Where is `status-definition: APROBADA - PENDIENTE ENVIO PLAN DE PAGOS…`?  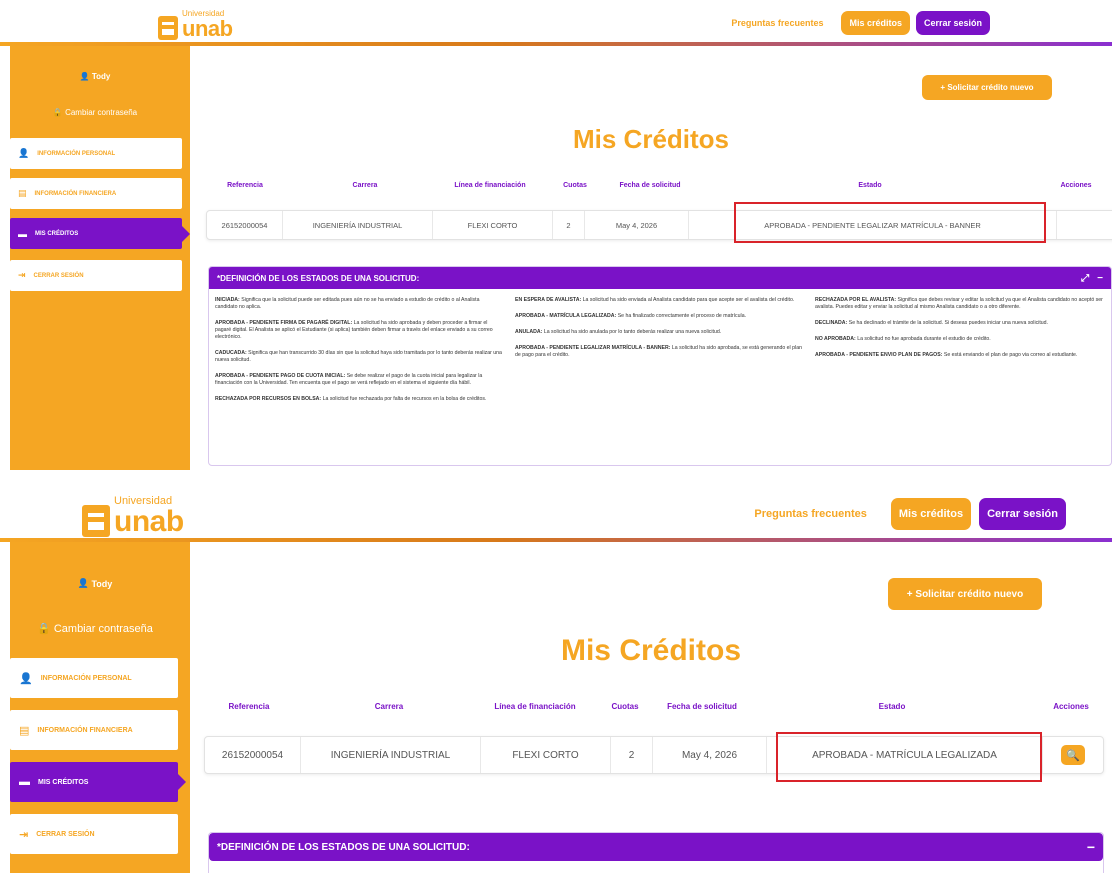
status-definition: APROBADA - PENDIENTE ENVIO PLAN DE PAGOS… is located at coordinates (959, 355).